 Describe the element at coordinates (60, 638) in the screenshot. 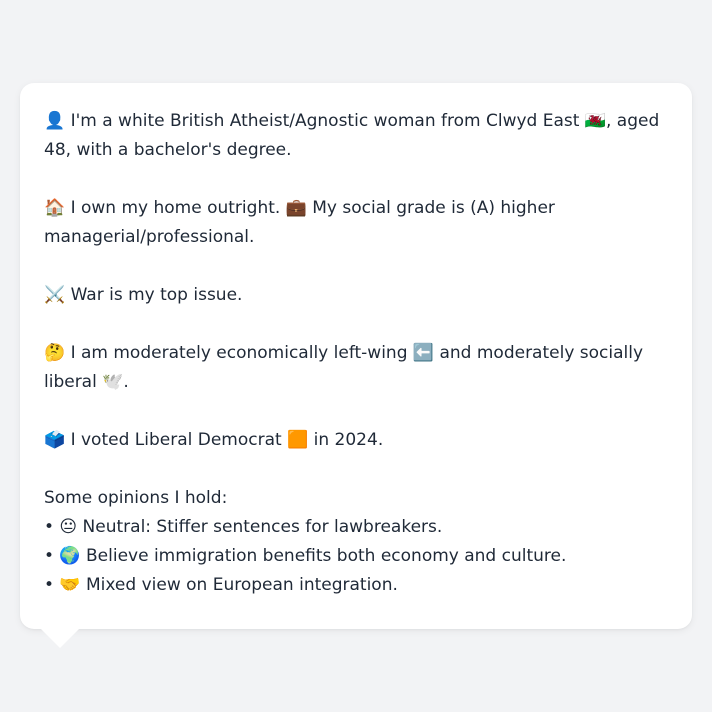

I see `bubble-tail` at that location.